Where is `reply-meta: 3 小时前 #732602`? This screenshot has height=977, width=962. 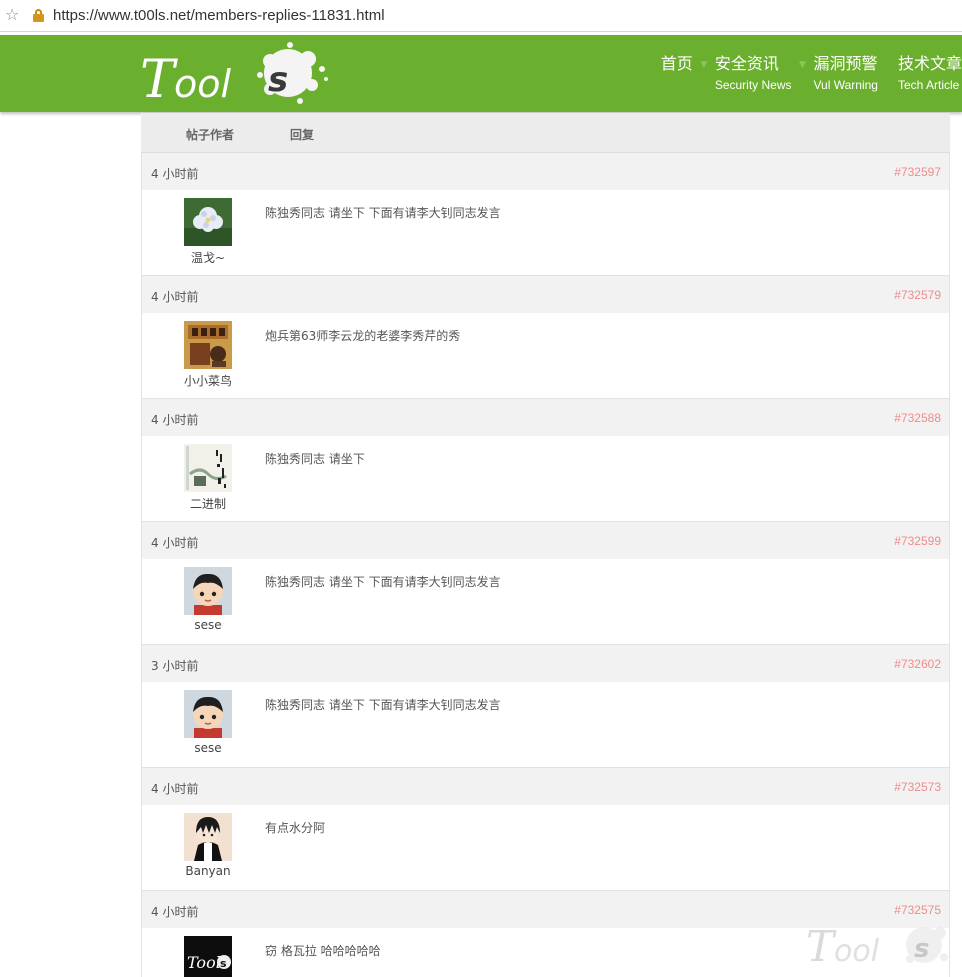
reply-meta: 3 小时前 #732602 is located at coordinates (545, 663).